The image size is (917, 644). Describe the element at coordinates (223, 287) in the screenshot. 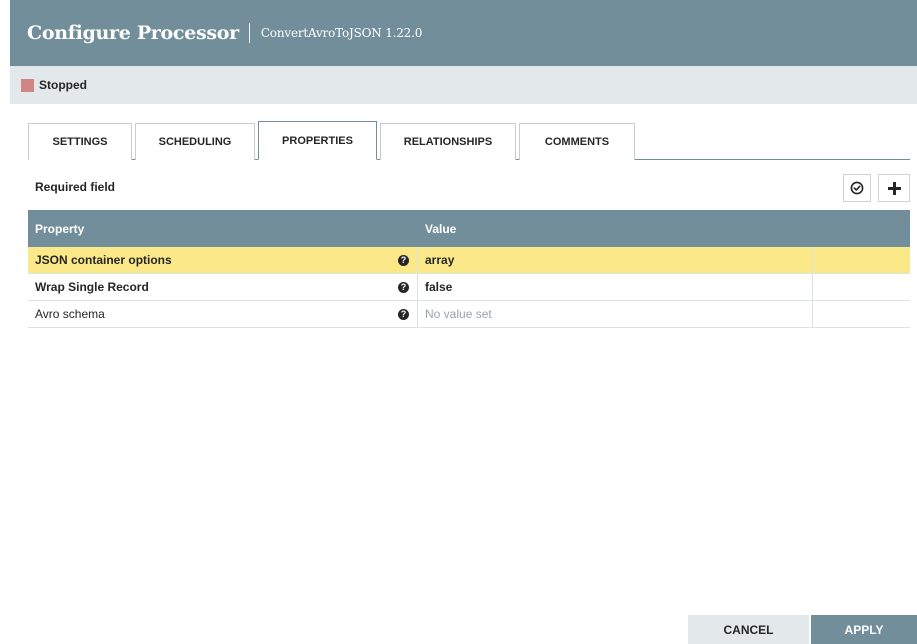

I see `property-name-cell: Wrap Single Record ?` at that location.